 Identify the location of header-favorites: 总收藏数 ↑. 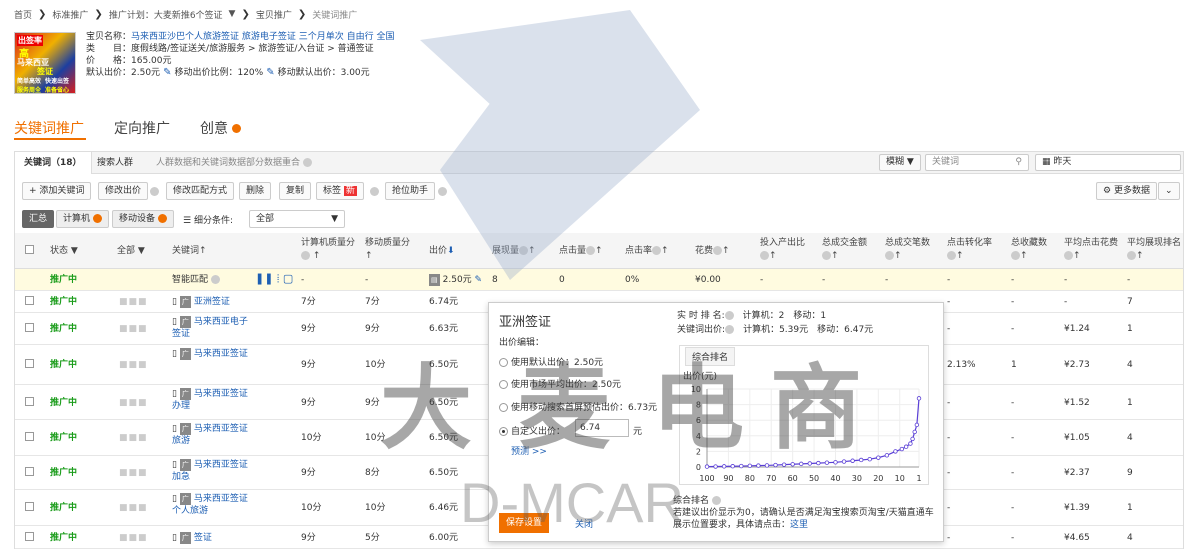
(1029, 250).